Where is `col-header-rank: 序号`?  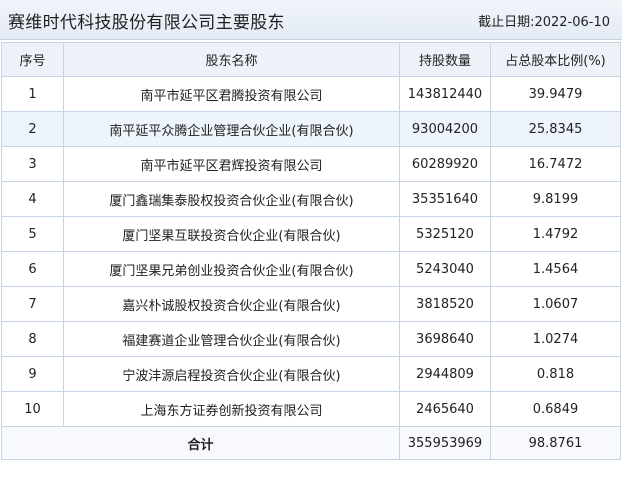 col-header-rank: 序号 is located at coordinates (32, 59).